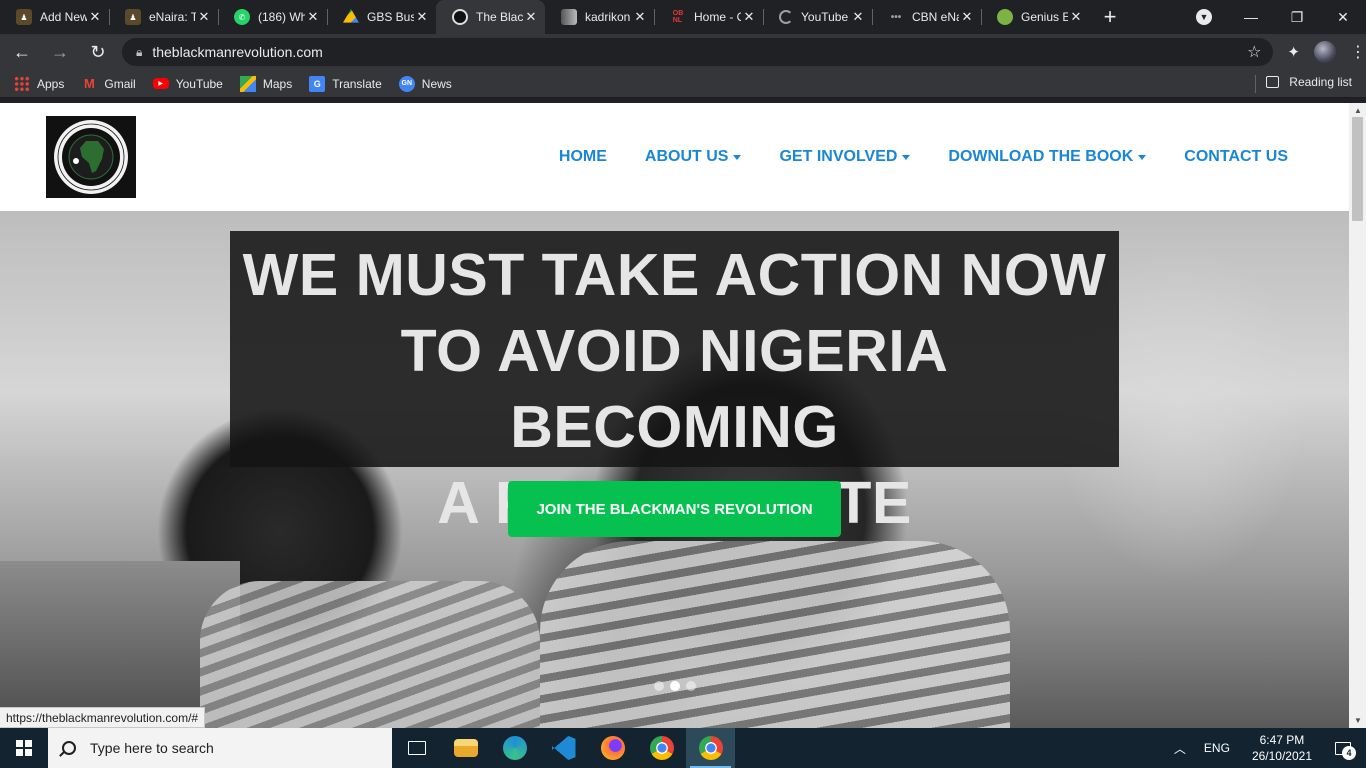  Describe the element at coordinates (1282, 740) in the screenshot. I see `clock-time: 6:47 PM` at that location.